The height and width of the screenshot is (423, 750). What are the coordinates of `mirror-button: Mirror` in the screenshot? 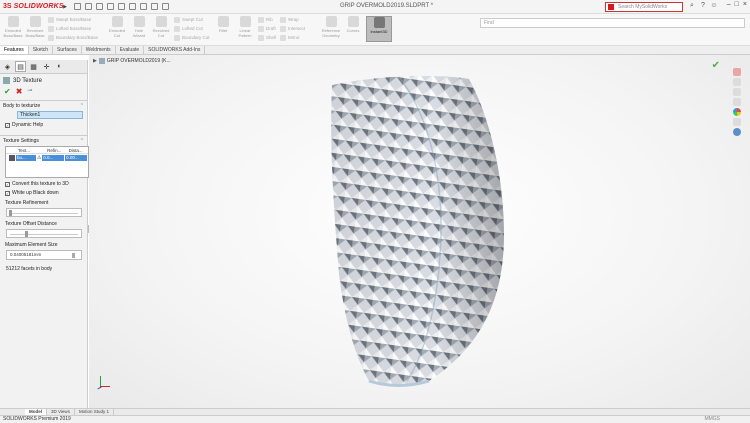 It's located at (292, 37).